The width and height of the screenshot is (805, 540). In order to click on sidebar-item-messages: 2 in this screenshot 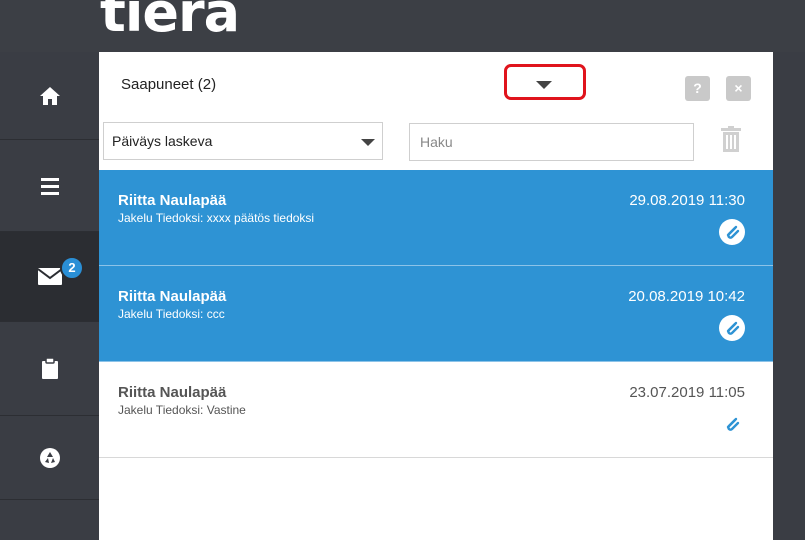, I will do `click(49, 277)`.